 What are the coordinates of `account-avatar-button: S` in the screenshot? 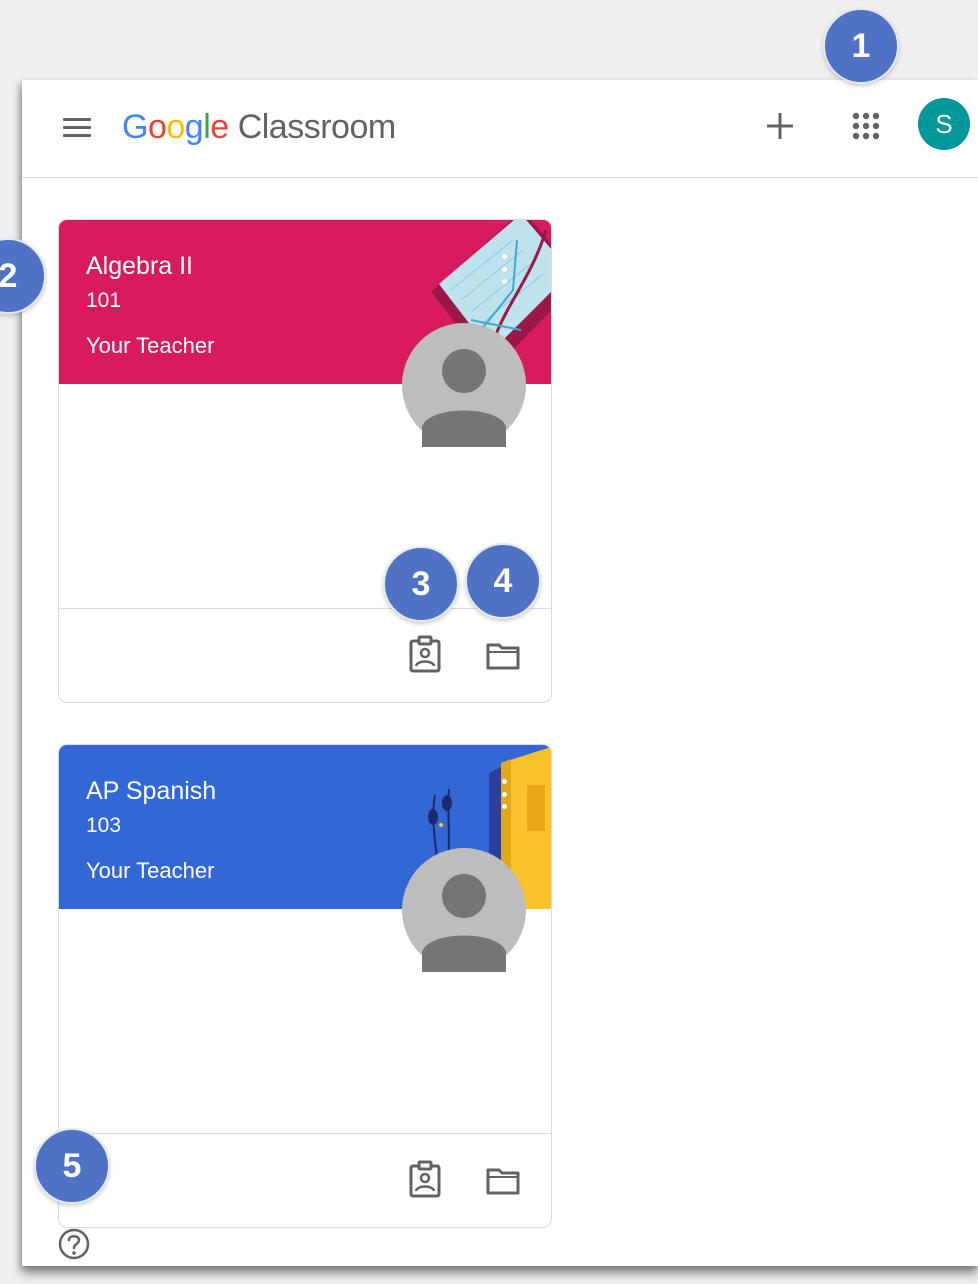 It's located at (944, 124).